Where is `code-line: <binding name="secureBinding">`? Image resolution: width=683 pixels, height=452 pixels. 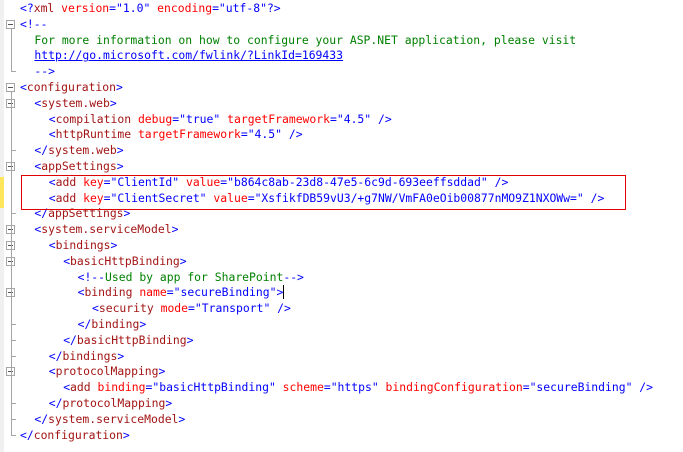
code-line: <binding name="secureBinding"> is located at coordinates (181, 292).